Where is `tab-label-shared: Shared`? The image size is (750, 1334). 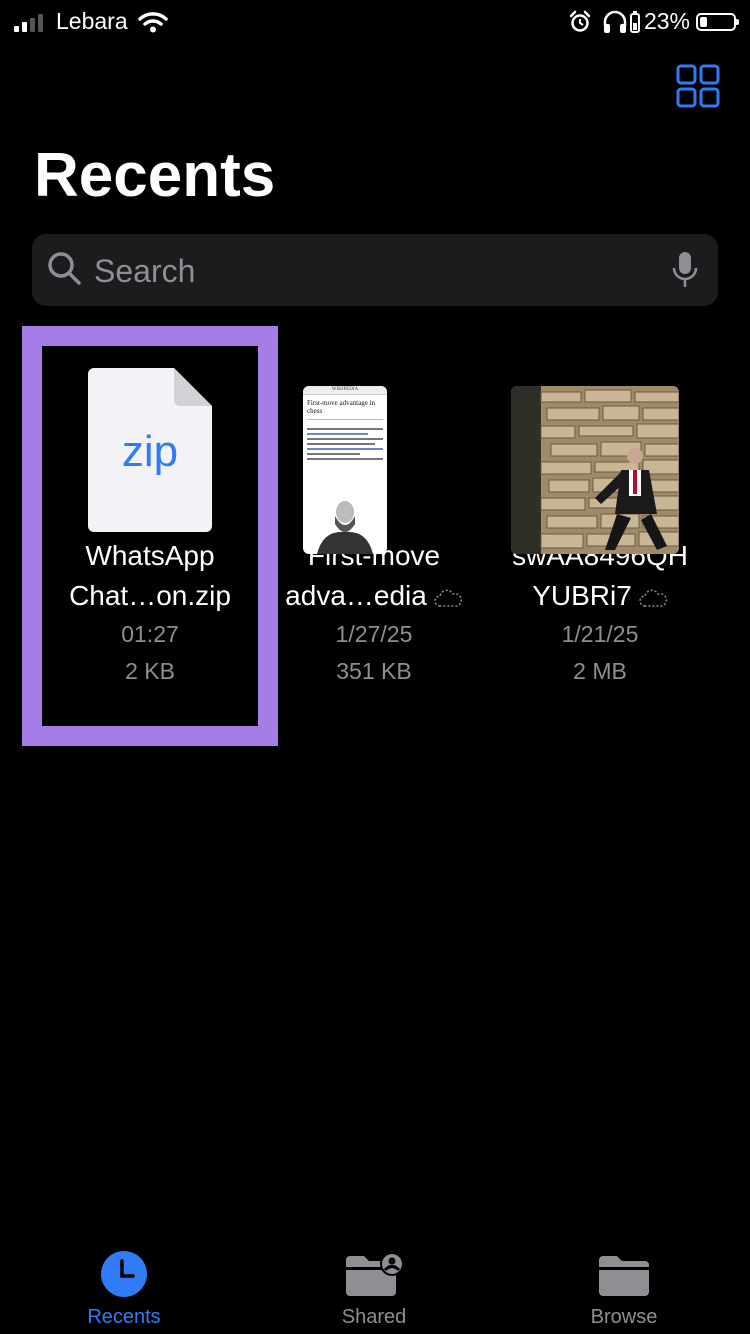
tab-label-shared: Shared is located at coordinates (374, 1317).